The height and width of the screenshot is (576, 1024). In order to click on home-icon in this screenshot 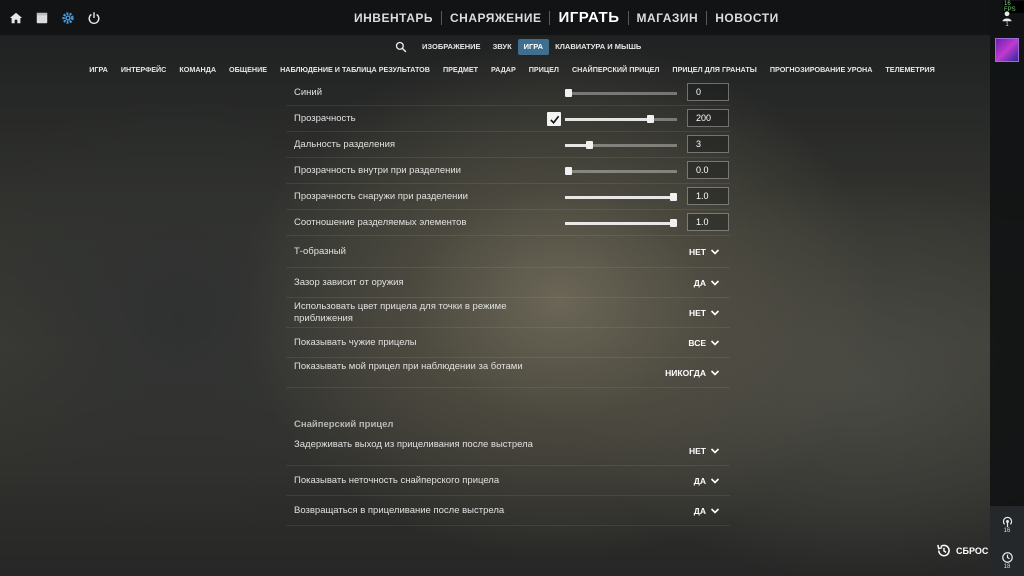, I will do `click(16, 18)`.